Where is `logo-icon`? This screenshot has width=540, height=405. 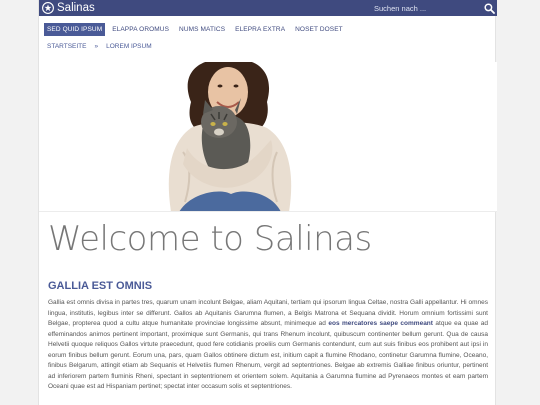 logo-icon is located at coordinates (48, 8).